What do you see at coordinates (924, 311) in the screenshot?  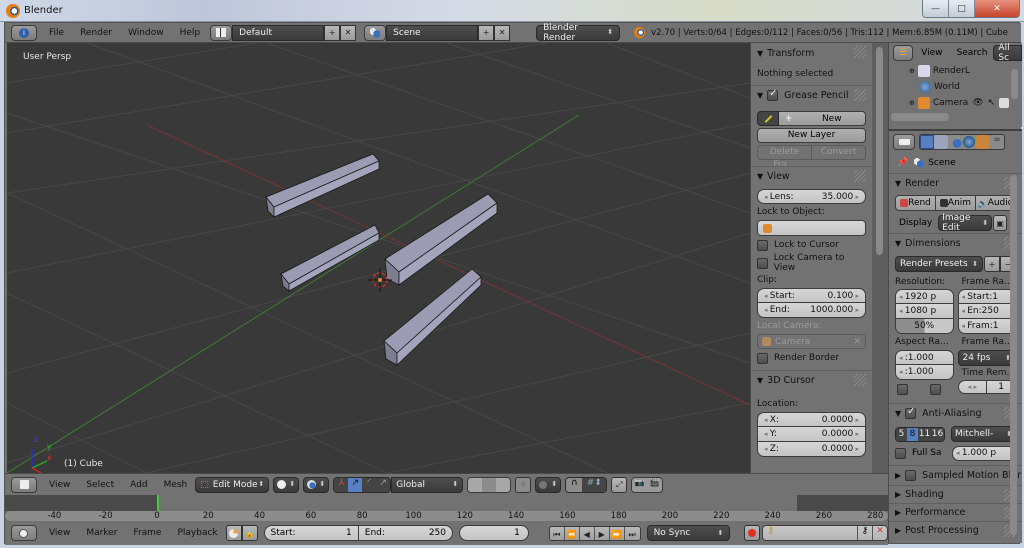 I see `resolution-y-field: 1080 p` at bounding box center [924, 311].